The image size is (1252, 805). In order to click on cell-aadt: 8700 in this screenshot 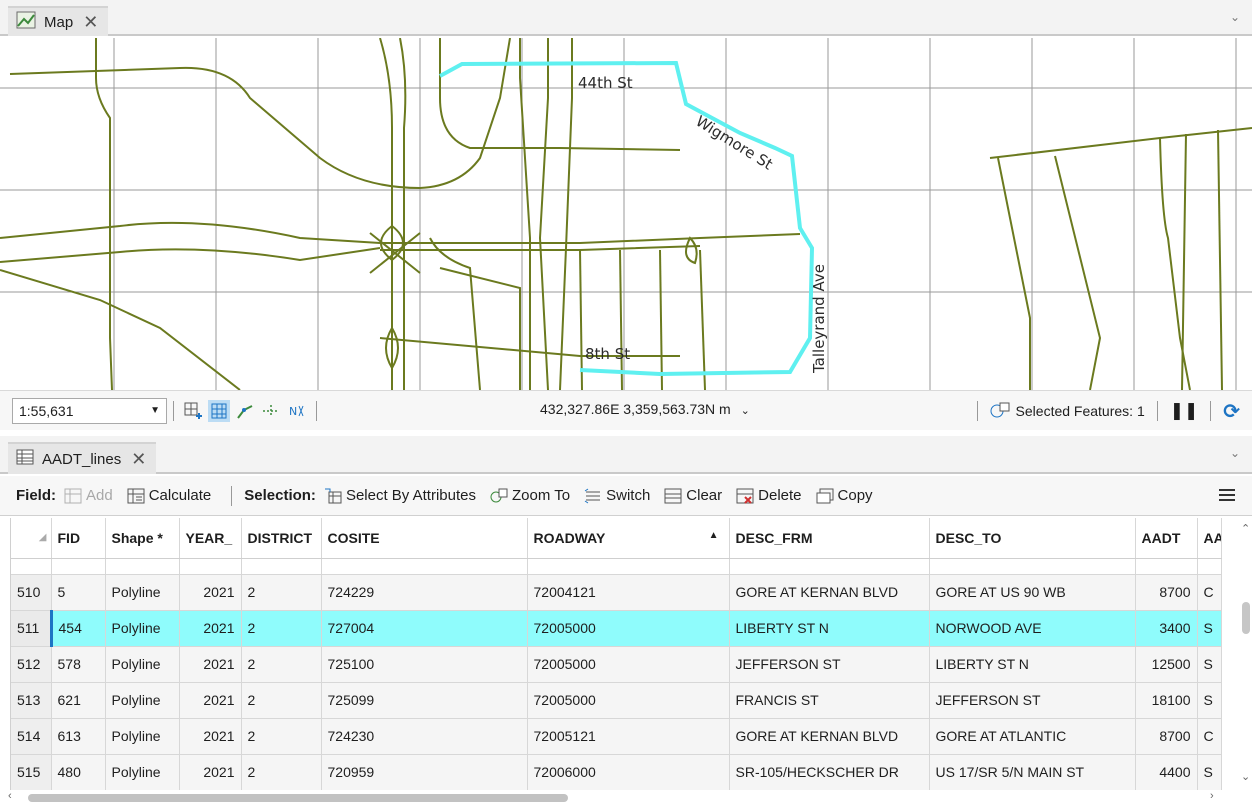, I will do `click(1166, 736)`.